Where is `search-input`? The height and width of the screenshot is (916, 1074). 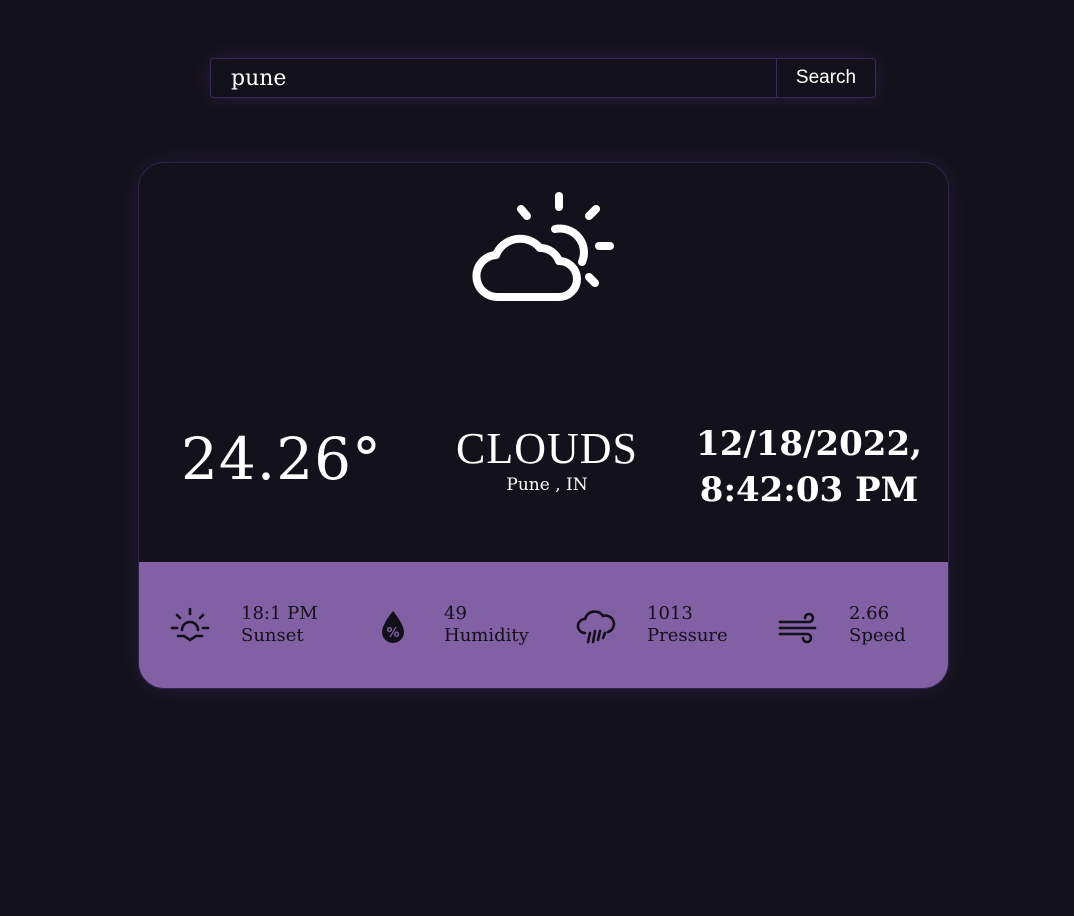
search-input is located at coordinates (493, 78).